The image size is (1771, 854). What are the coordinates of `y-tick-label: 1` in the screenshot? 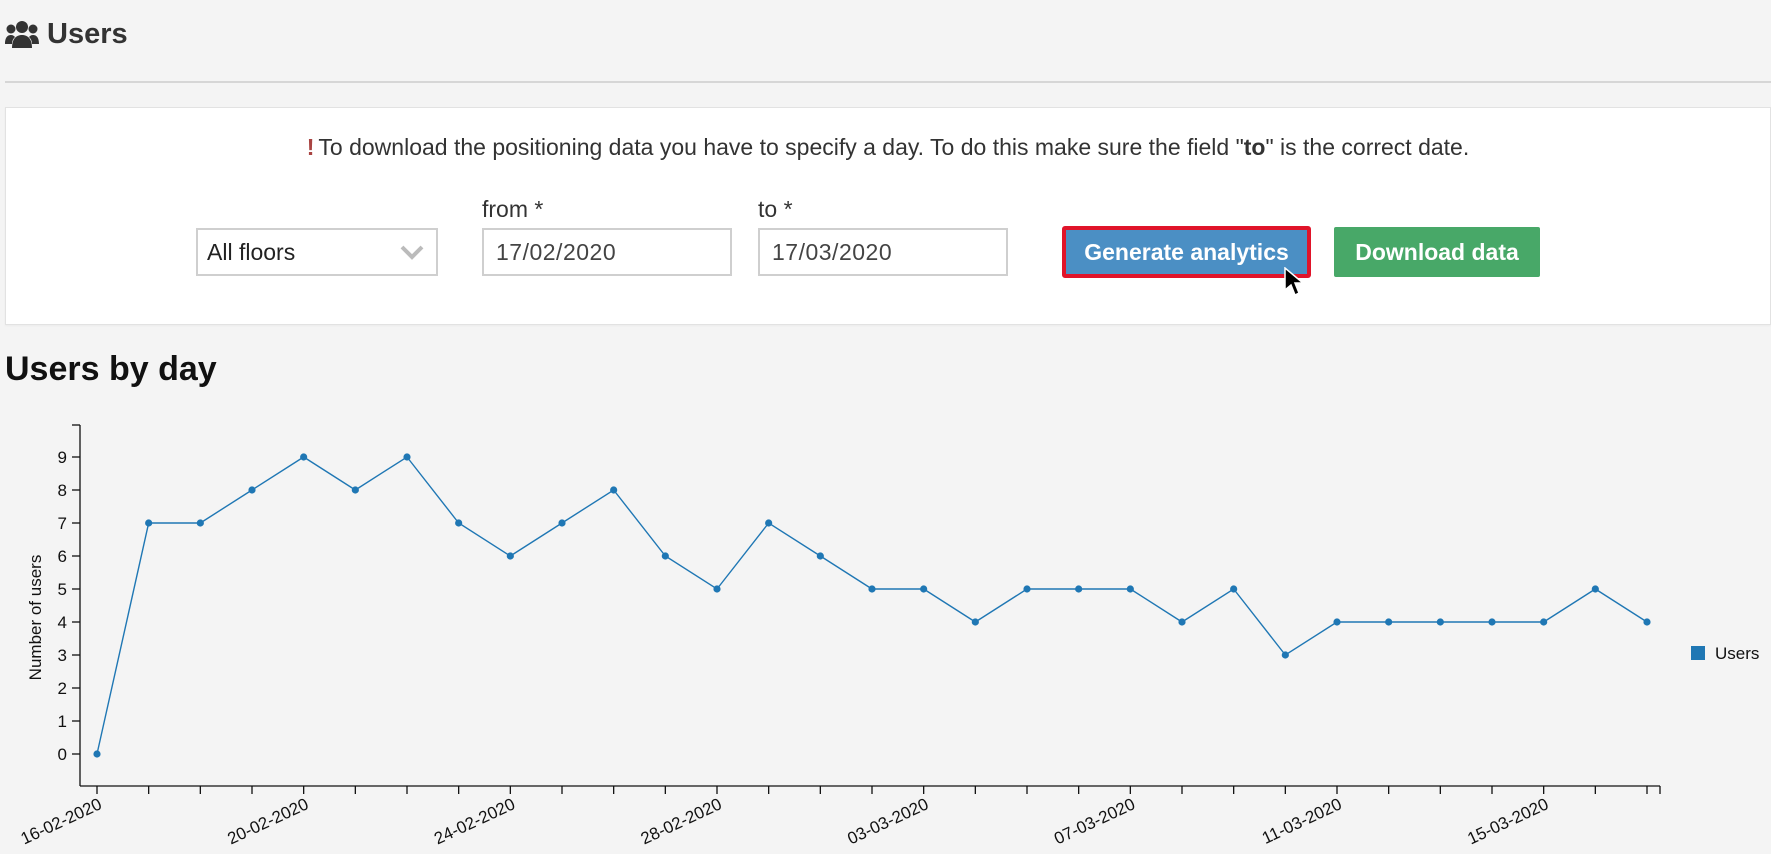 It's located at (62, 721).